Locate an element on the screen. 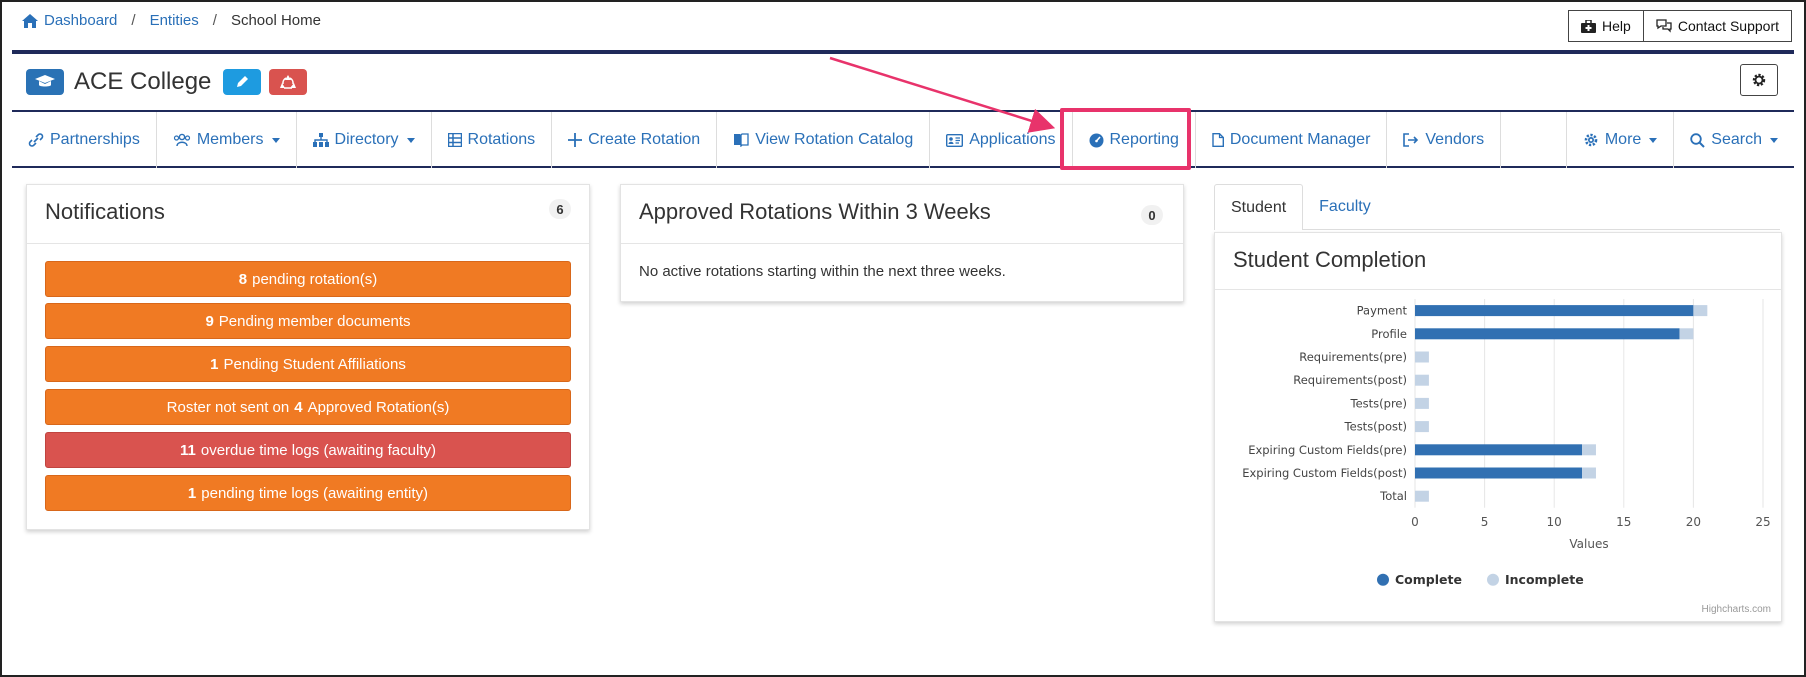 This screenshot has height=677, width=1806. notification-count: 11 is located at coordinates (188, 450).